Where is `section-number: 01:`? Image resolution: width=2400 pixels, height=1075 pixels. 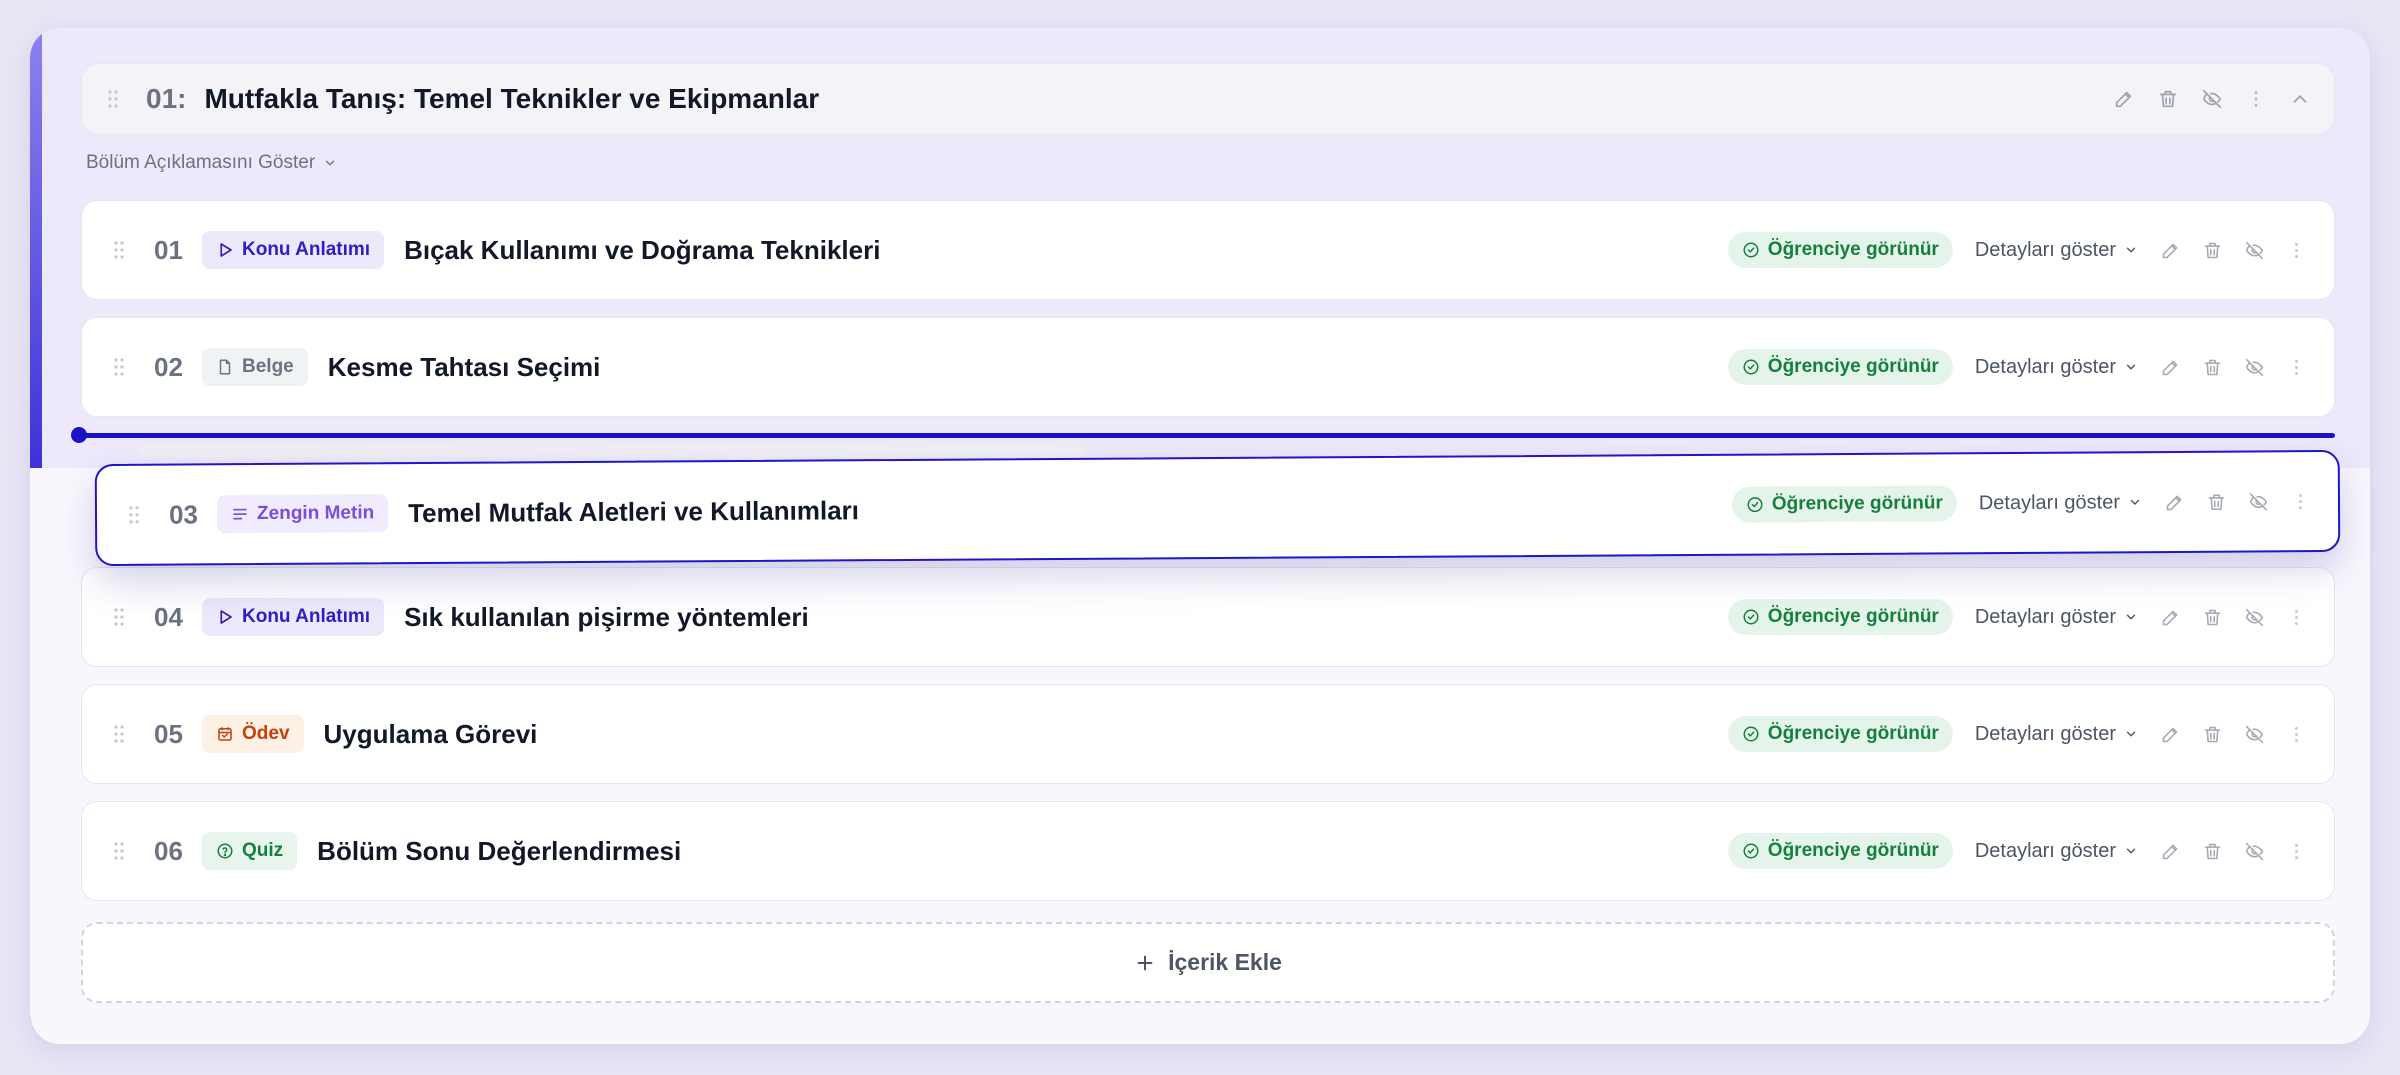 section-number: 01: is located at coordinates (166, 98).